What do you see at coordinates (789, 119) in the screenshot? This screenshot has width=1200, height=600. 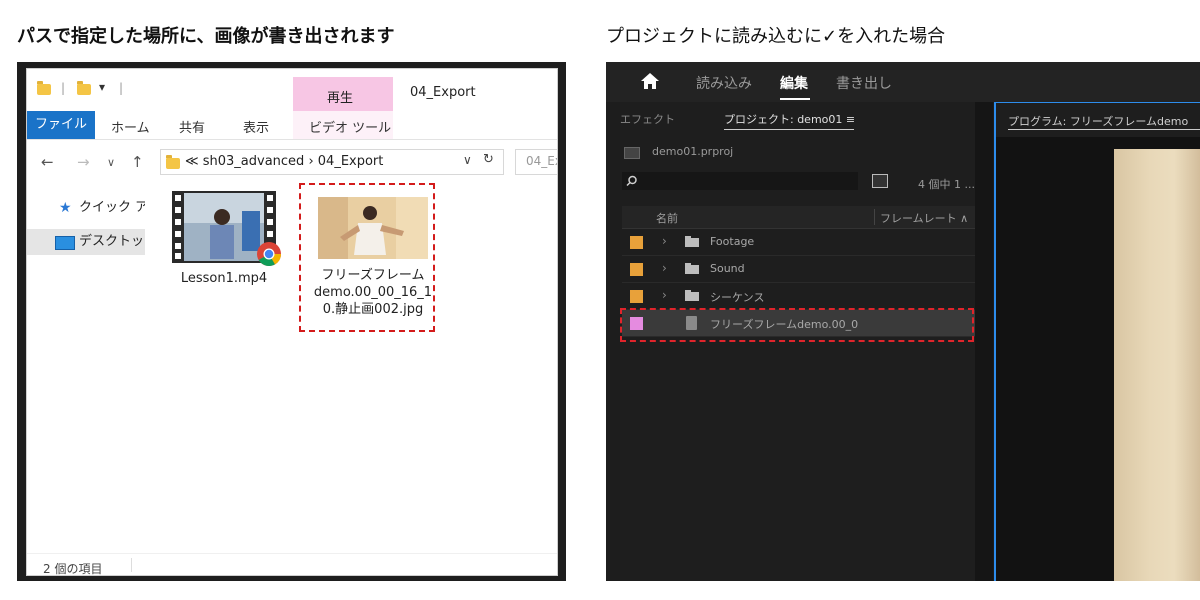 I see `tab-project: プロジェクト: demo01 ≡` at bounding box center [789, 119].